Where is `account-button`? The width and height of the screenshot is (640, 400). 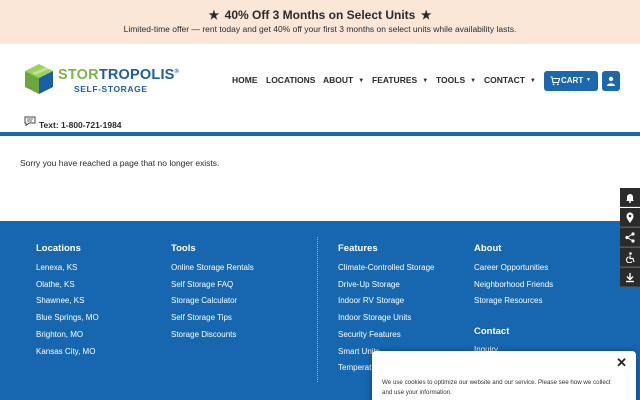
account-button is located at coordinates (611, 81).